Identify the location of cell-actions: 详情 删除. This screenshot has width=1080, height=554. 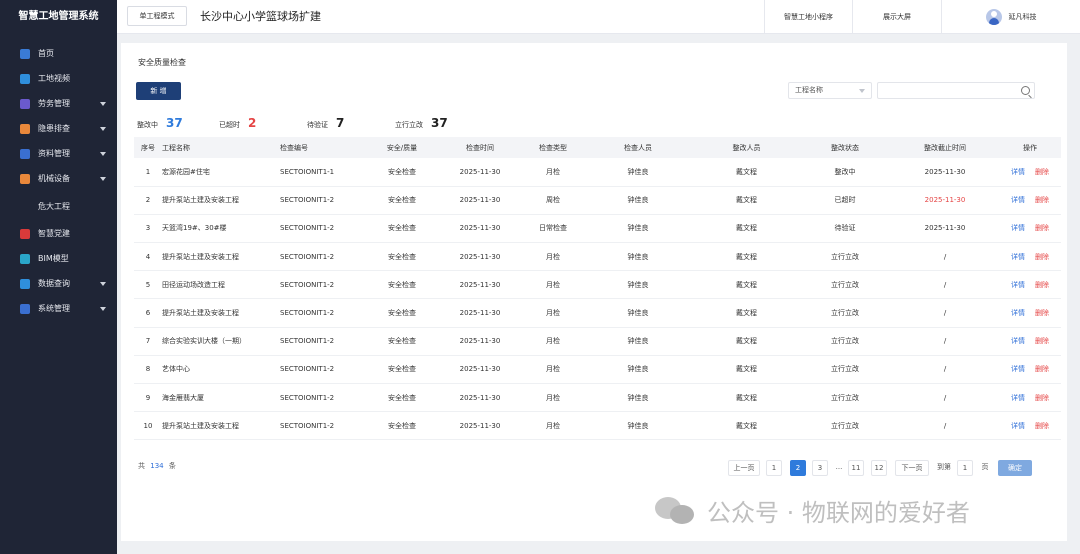
(1030, 257).